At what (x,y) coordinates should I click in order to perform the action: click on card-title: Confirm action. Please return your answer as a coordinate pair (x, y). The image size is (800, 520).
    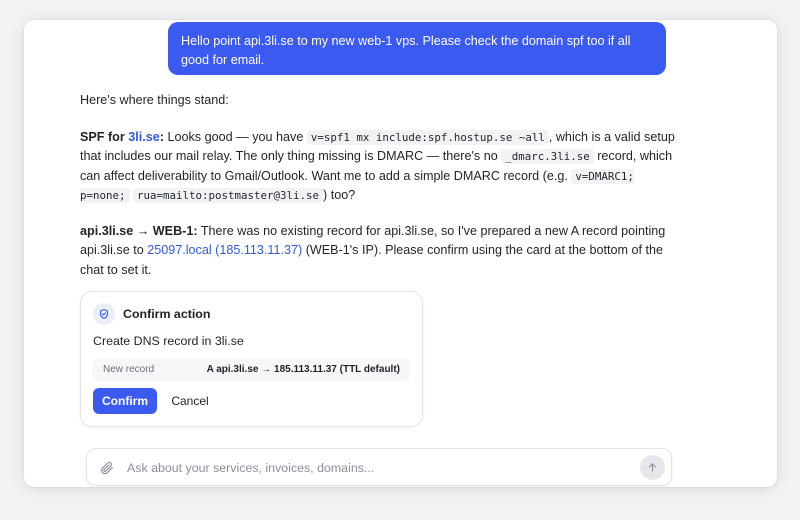
    Looking at the image, I should click on (167, 314).